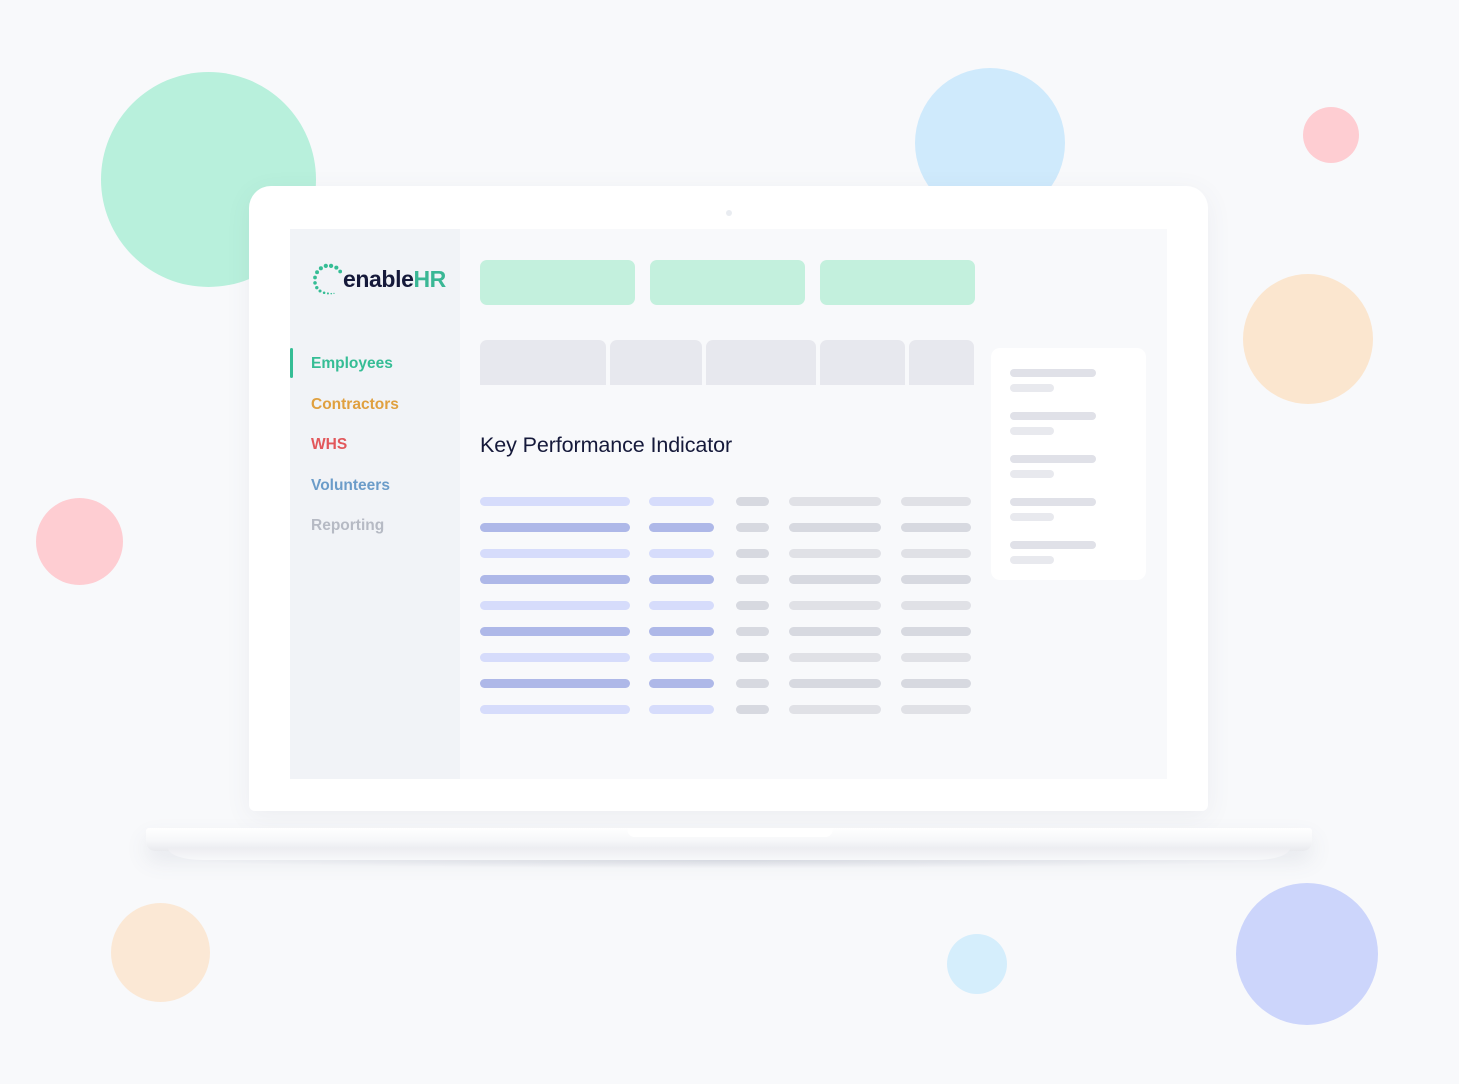  I want to click on logo-text-primary: enable, so click(378, 278).